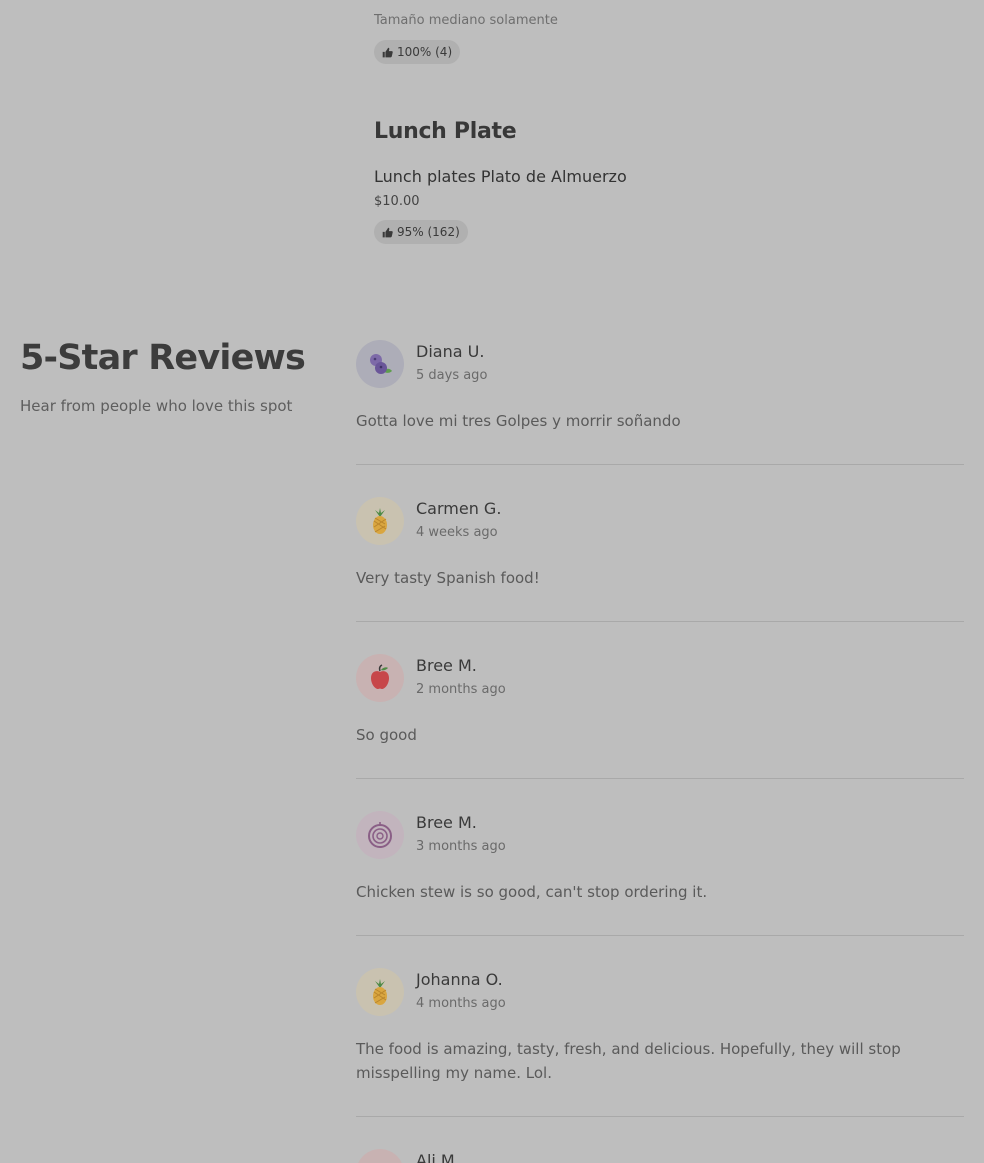  I want to click on review-text: Very tasty Spanish food!, so click(448, 578).